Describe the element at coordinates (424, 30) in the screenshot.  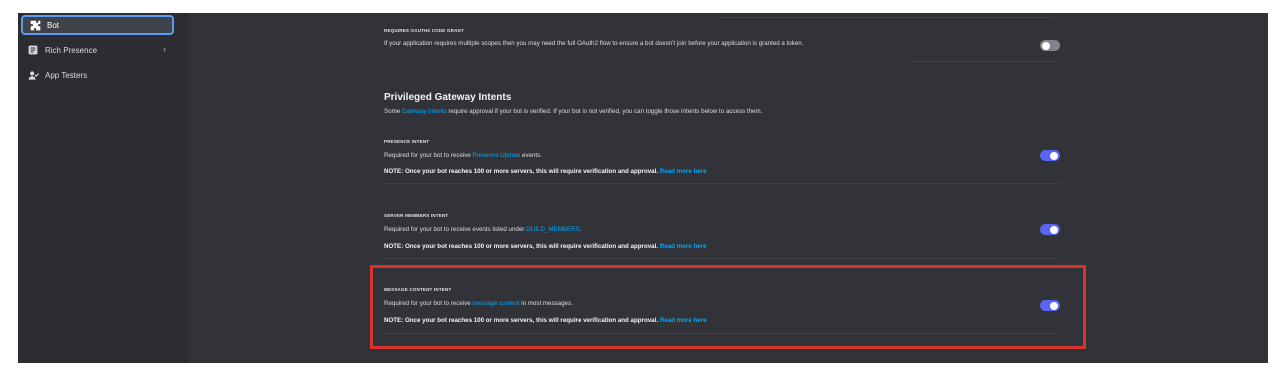
I see `oauth-grant-label: REQUIRES OAUTH2 CODE GRANT` at that location.